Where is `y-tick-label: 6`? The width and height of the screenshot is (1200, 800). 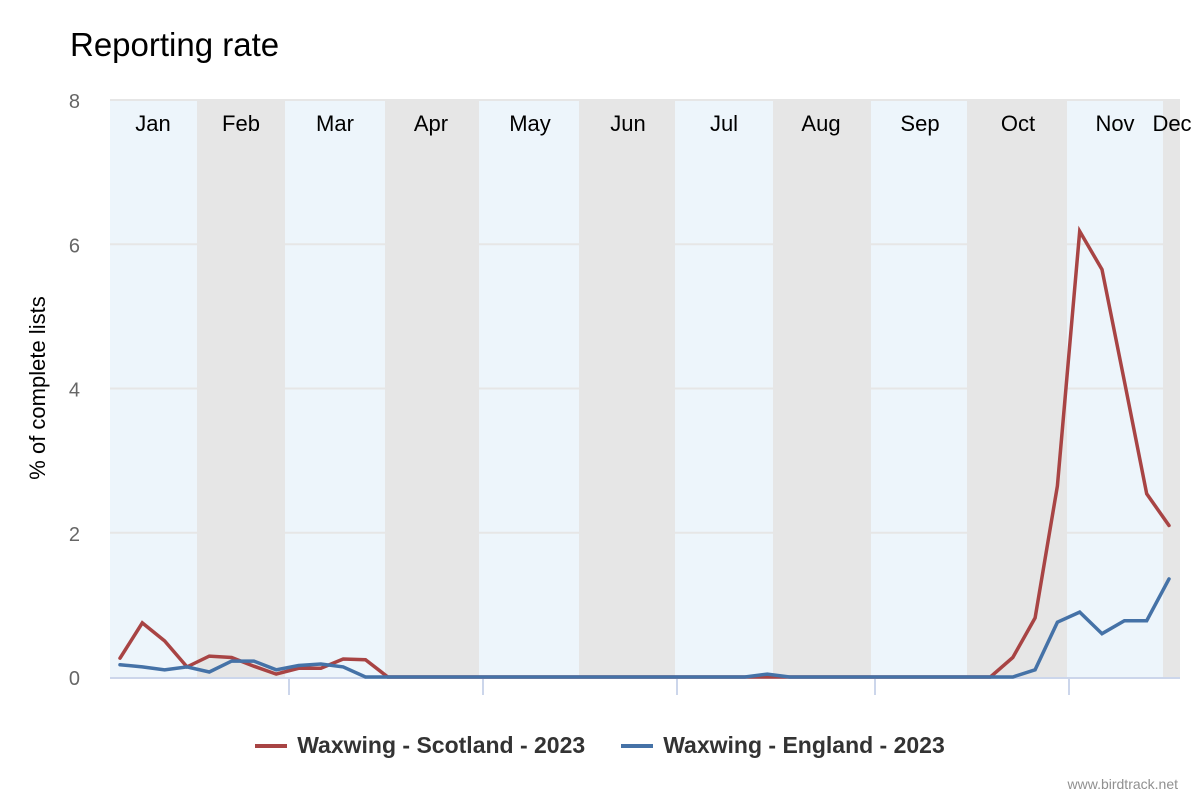
y-tick-label: 6 is located at coordinates (74, 246).